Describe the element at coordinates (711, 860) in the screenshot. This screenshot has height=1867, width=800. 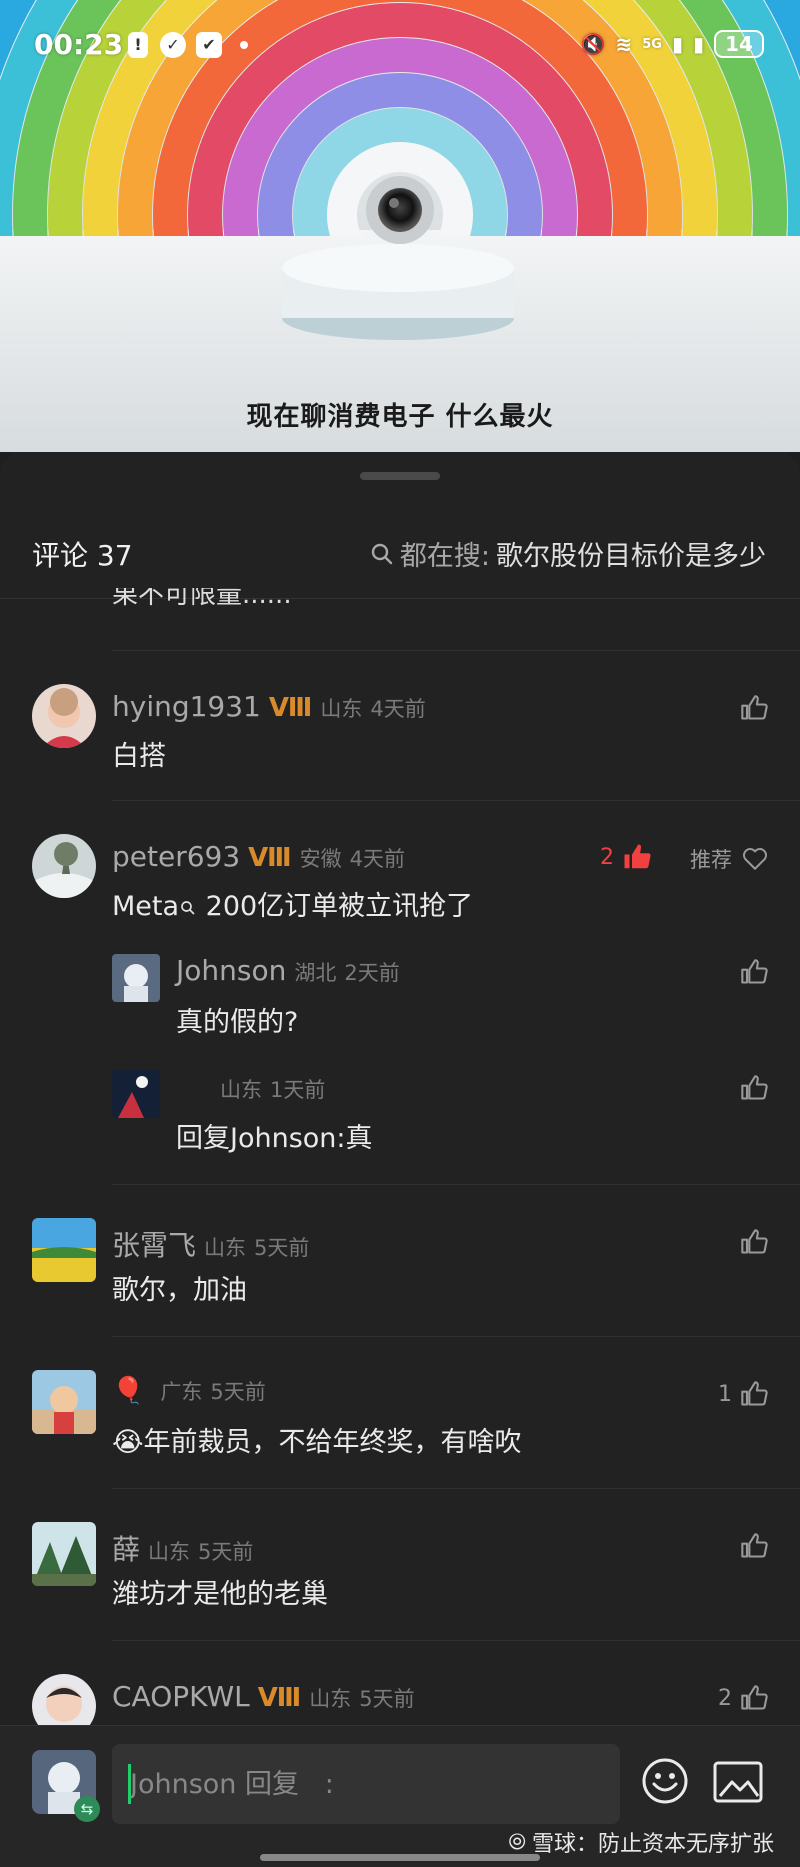
I see `recommend-label: 推荐` at that location.